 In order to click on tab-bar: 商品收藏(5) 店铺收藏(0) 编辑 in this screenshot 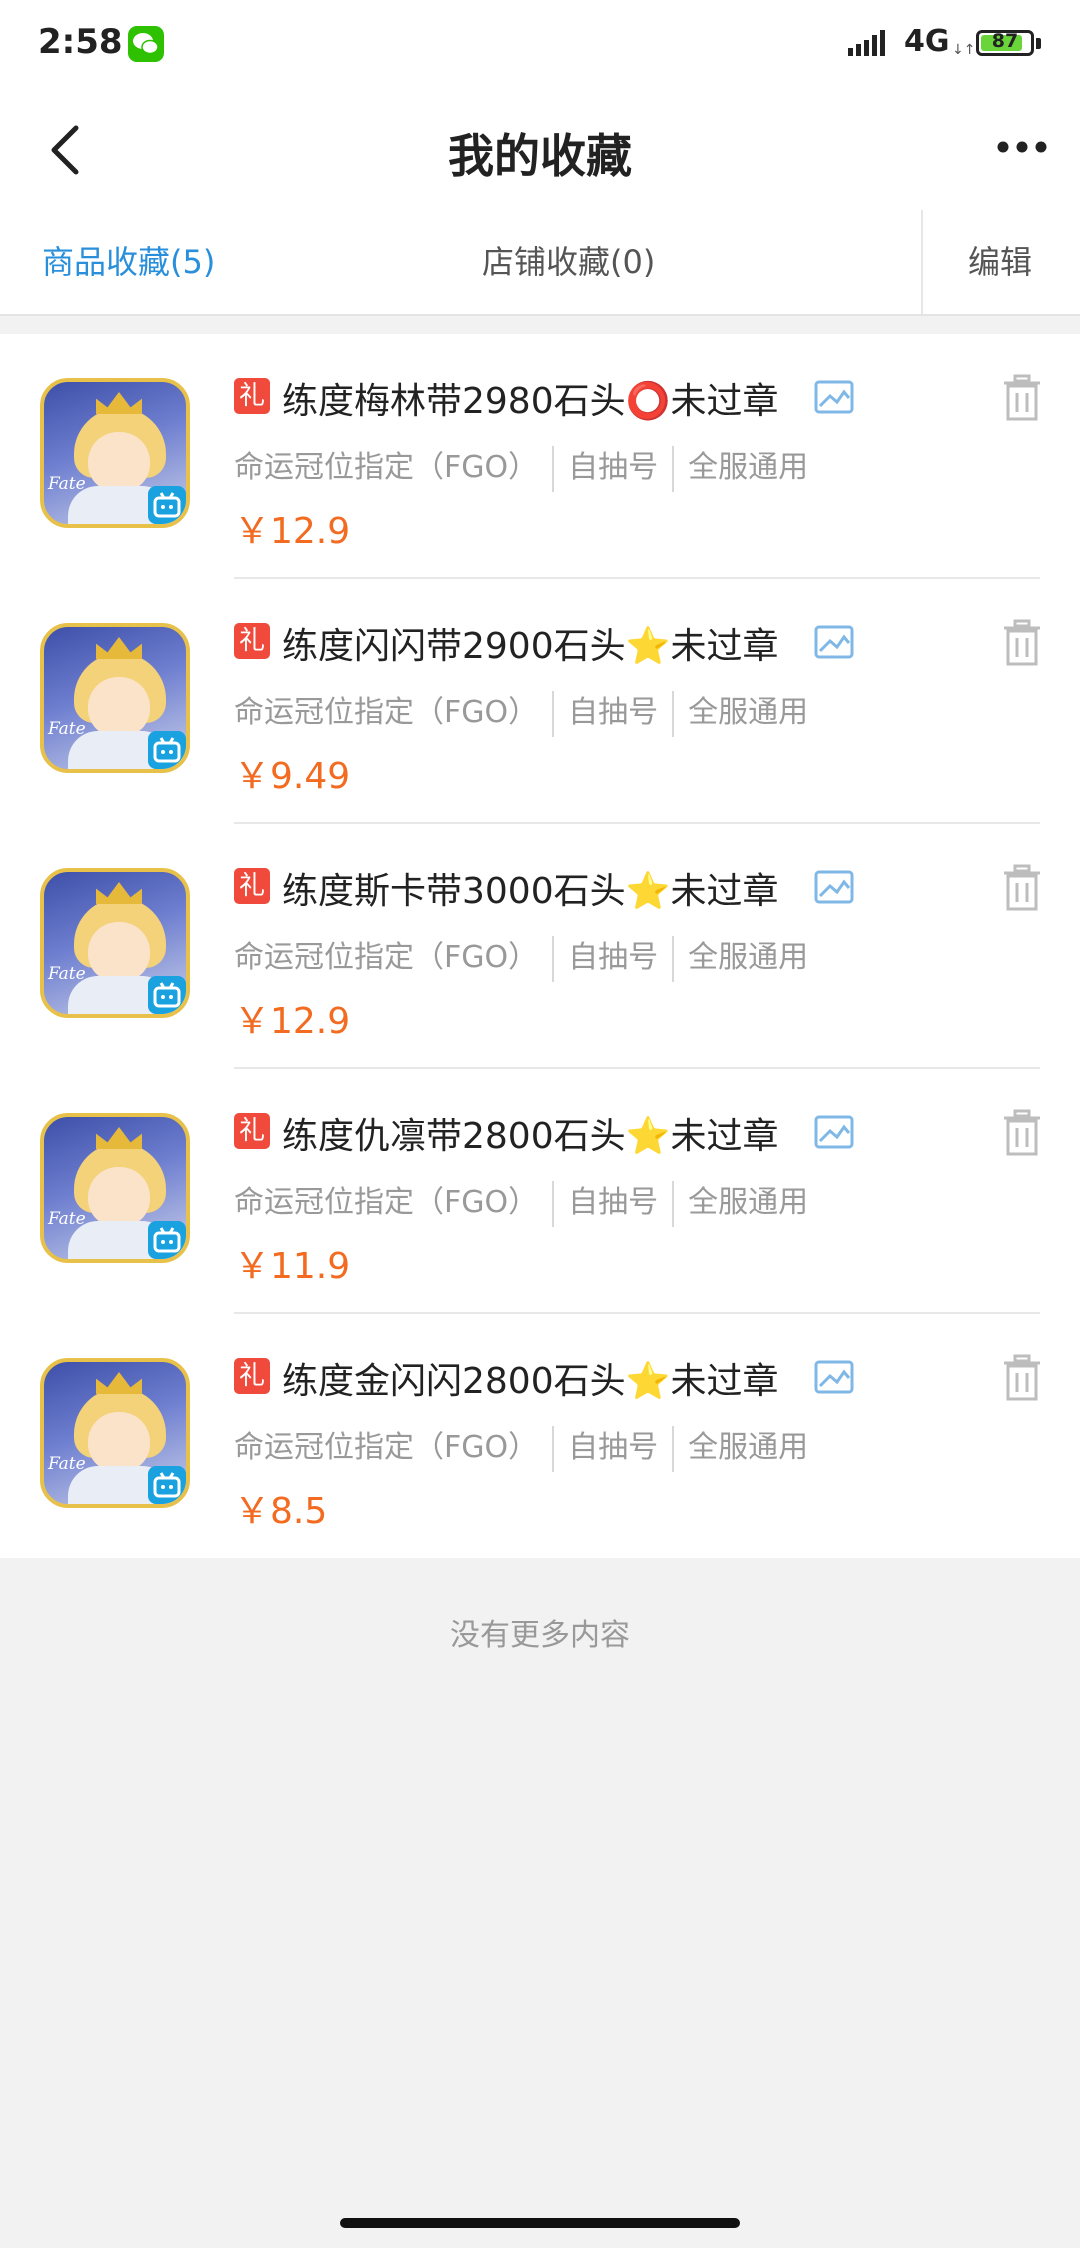, I will do `click(540, 263)`.